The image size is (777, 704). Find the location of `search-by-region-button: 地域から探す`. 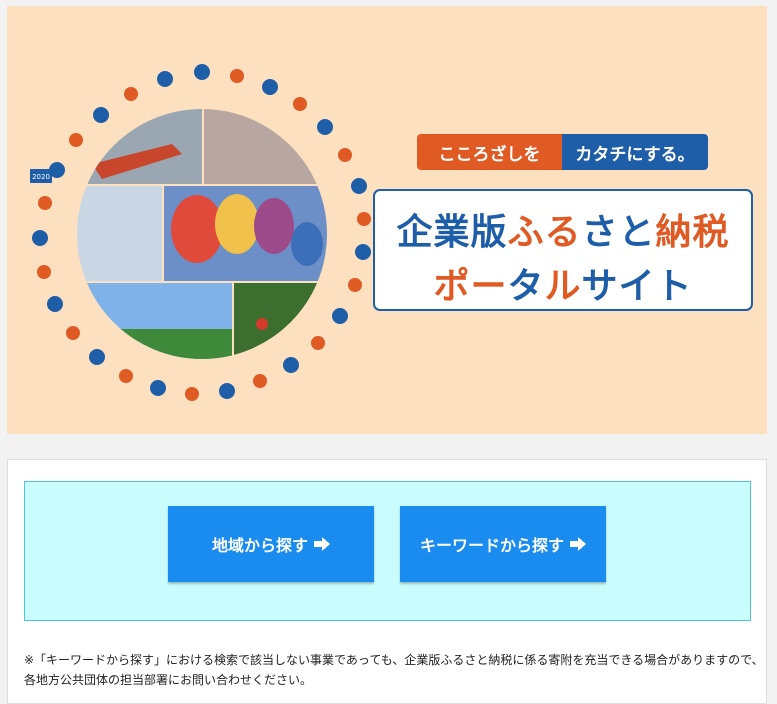

search-by-region-button: 地域から探す is located at coordinates (271, 544).